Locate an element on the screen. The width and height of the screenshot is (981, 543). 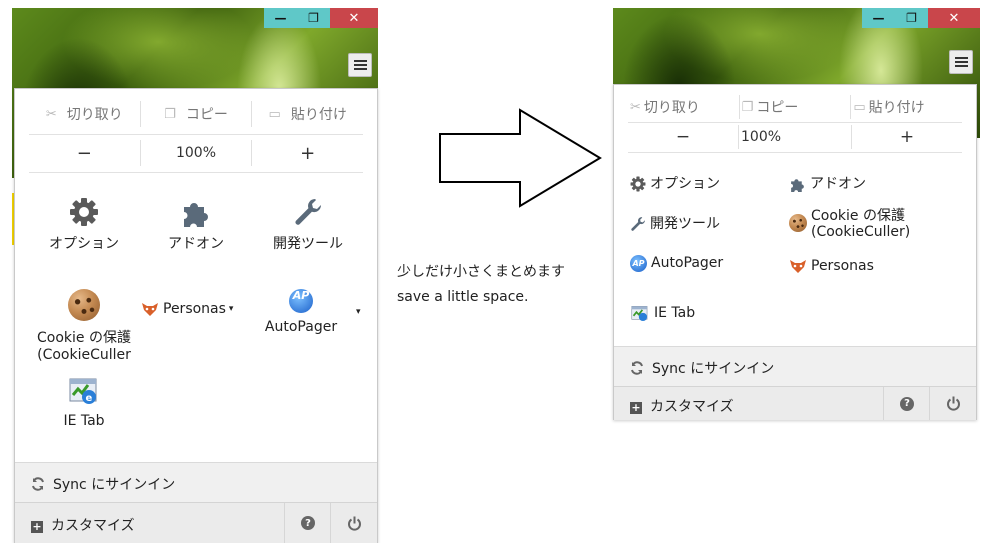
sync-label: Sync にサインイン is located at coordinates (114, 485).